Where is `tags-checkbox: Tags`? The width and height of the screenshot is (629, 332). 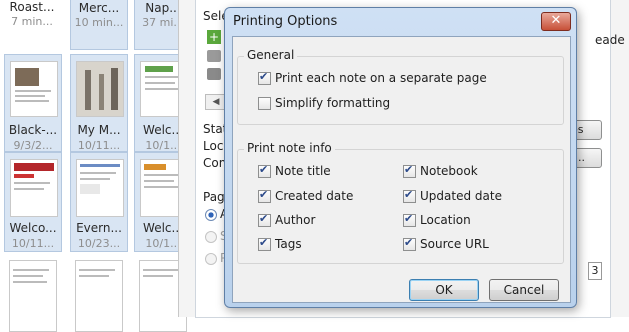
tags-checkbox: Tags is located at coordinates (280, 243).